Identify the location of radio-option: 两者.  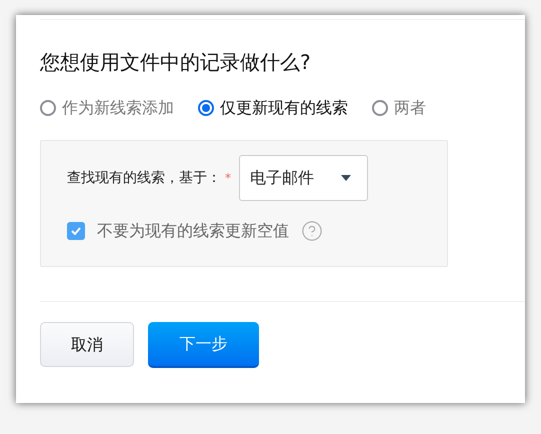
(399, 108).